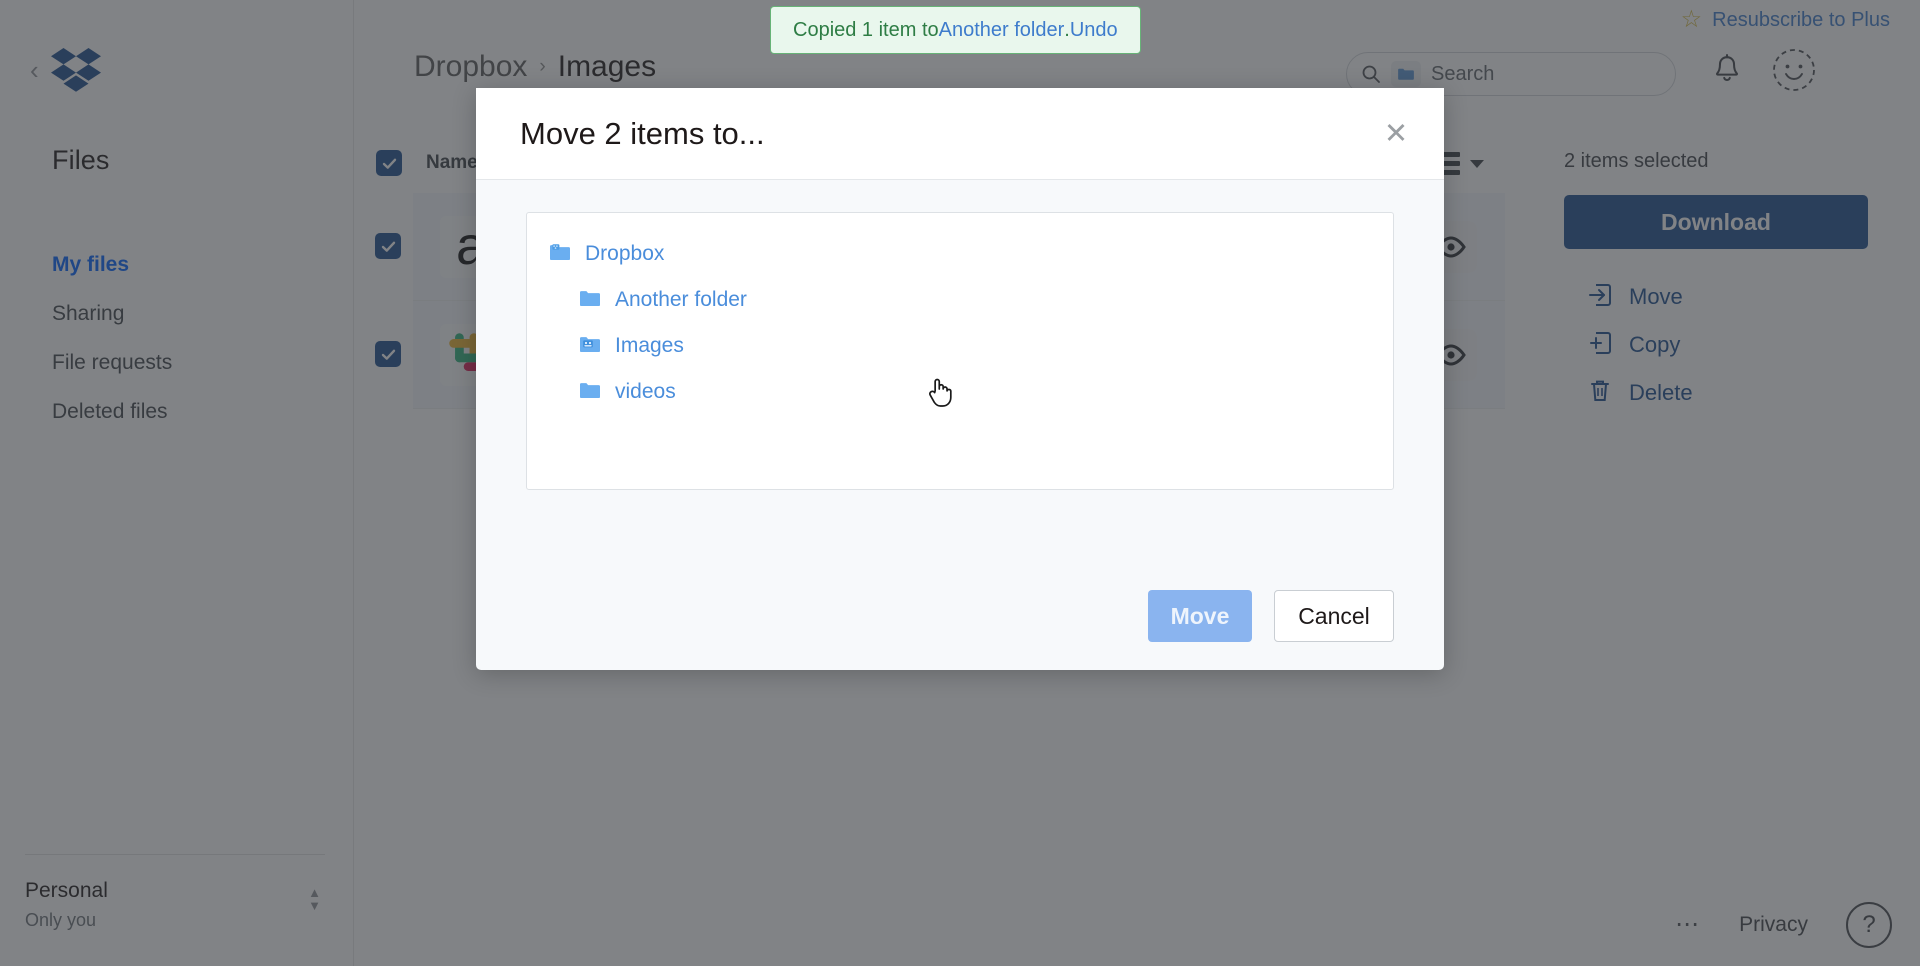 The height and width of the screenshot is (966, 1920). Describe the element at coordinates (960, 392) in the screenshot. I see `folder-tree-item-videos: videos` at that location.